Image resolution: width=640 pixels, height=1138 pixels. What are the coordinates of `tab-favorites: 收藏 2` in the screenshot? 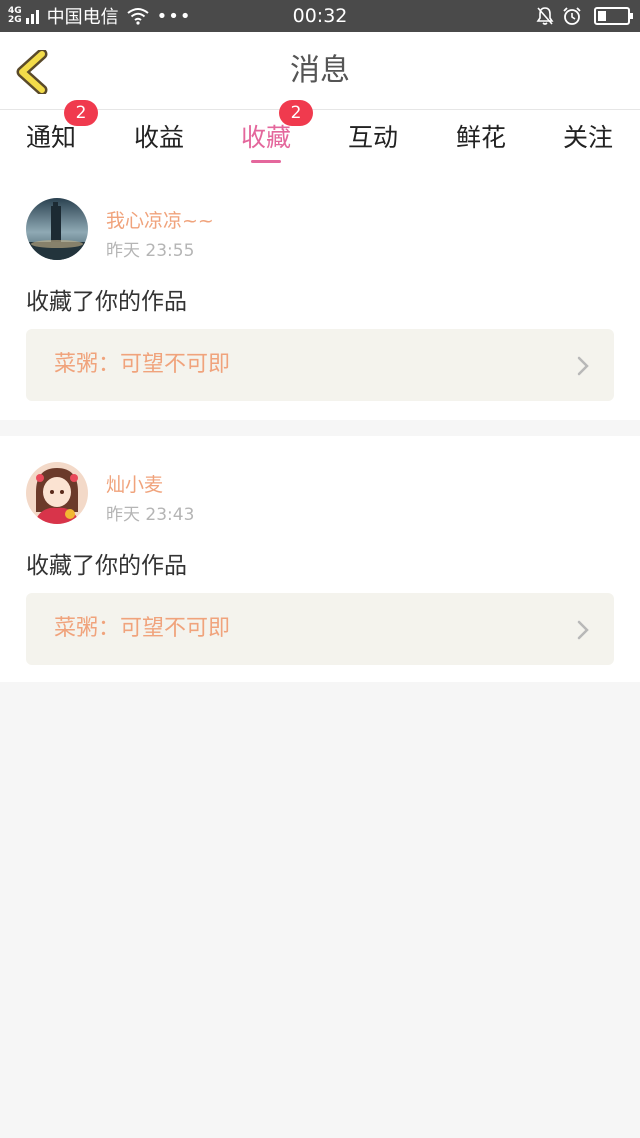 It's located at (267, 136).